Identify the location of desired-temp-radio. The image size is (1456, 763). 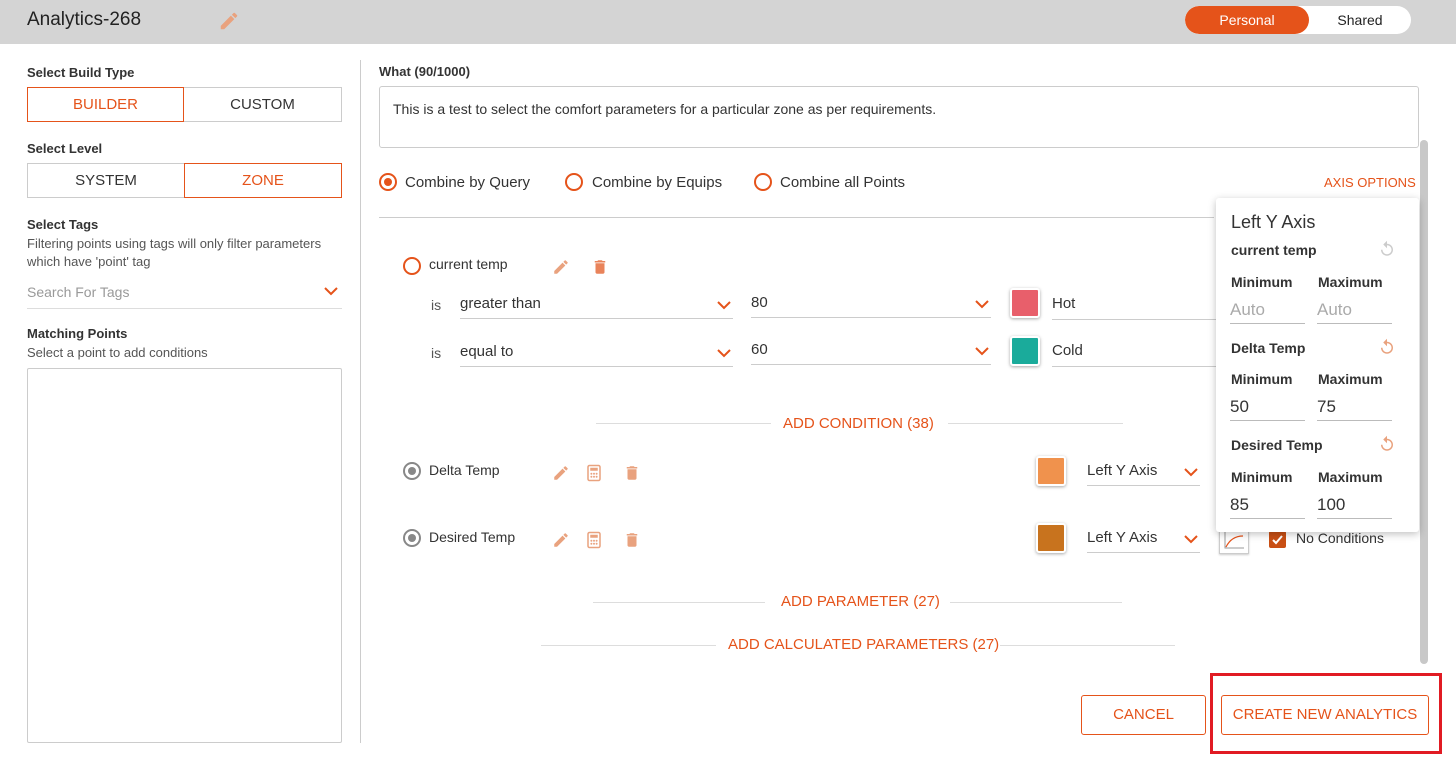
(412, 538).